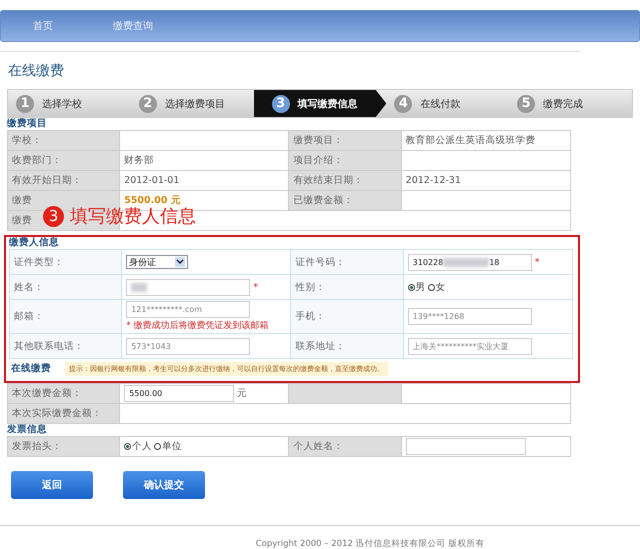 The width and height of the screenshot is (640, 549). What do you see at coordinates (470, 346) in the screenshot?
I see `input-field: 上海关**********实业大厦` at bounding box center [470, 346].